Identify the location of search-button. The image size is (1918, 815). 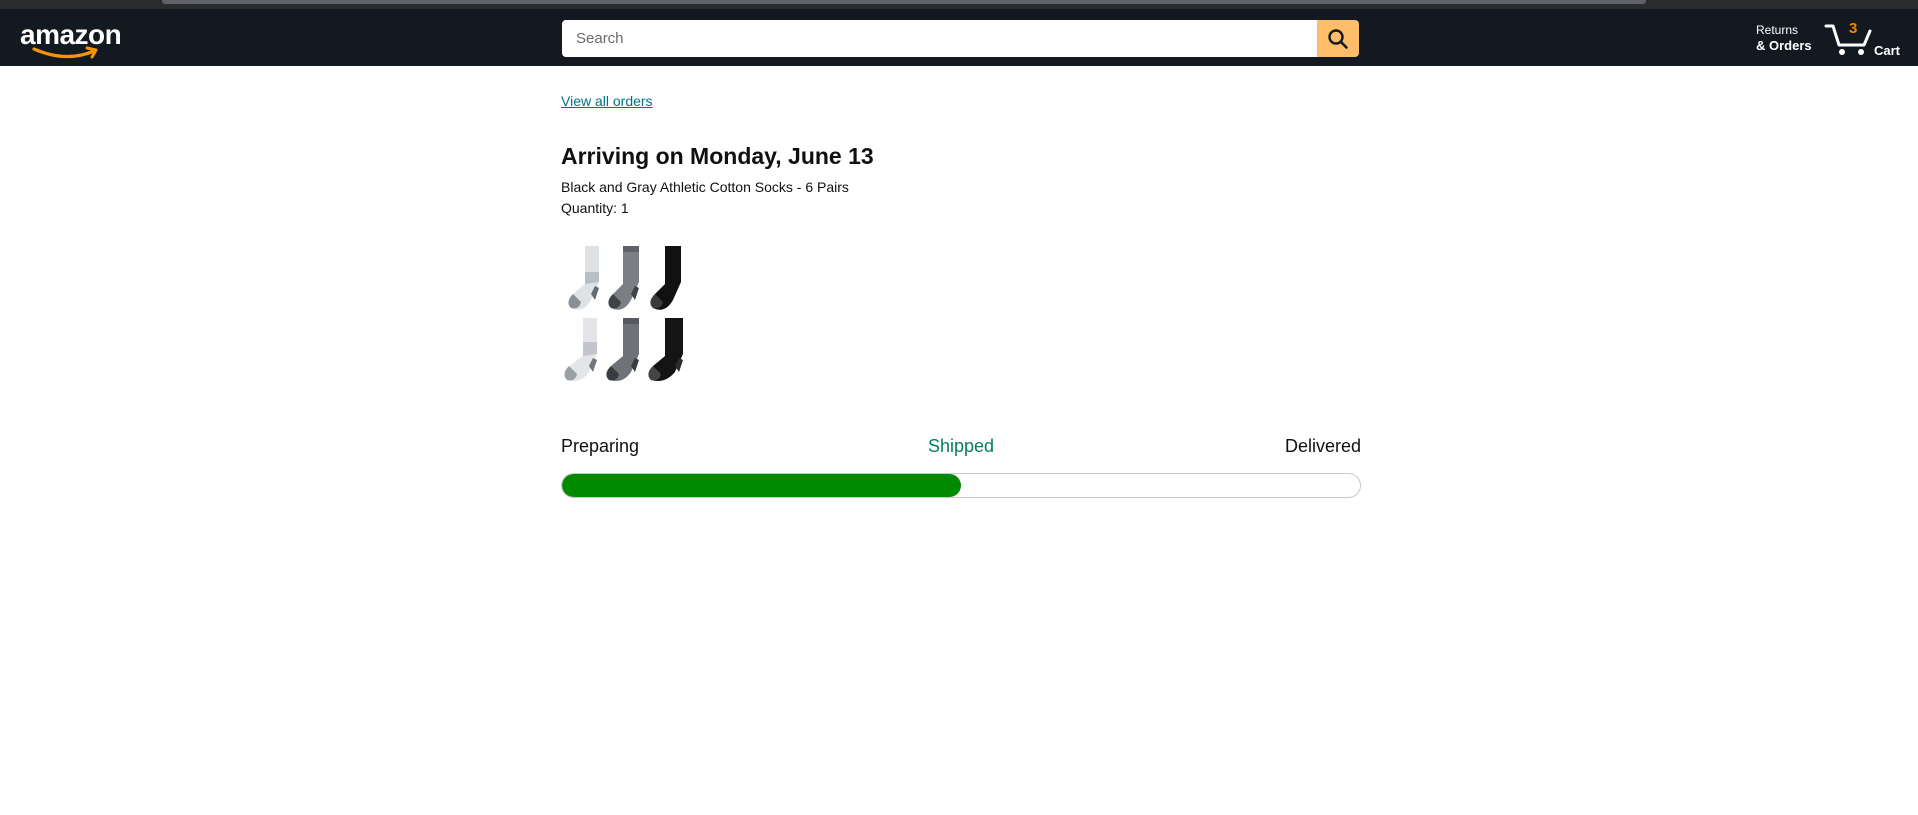
(1338, 38).